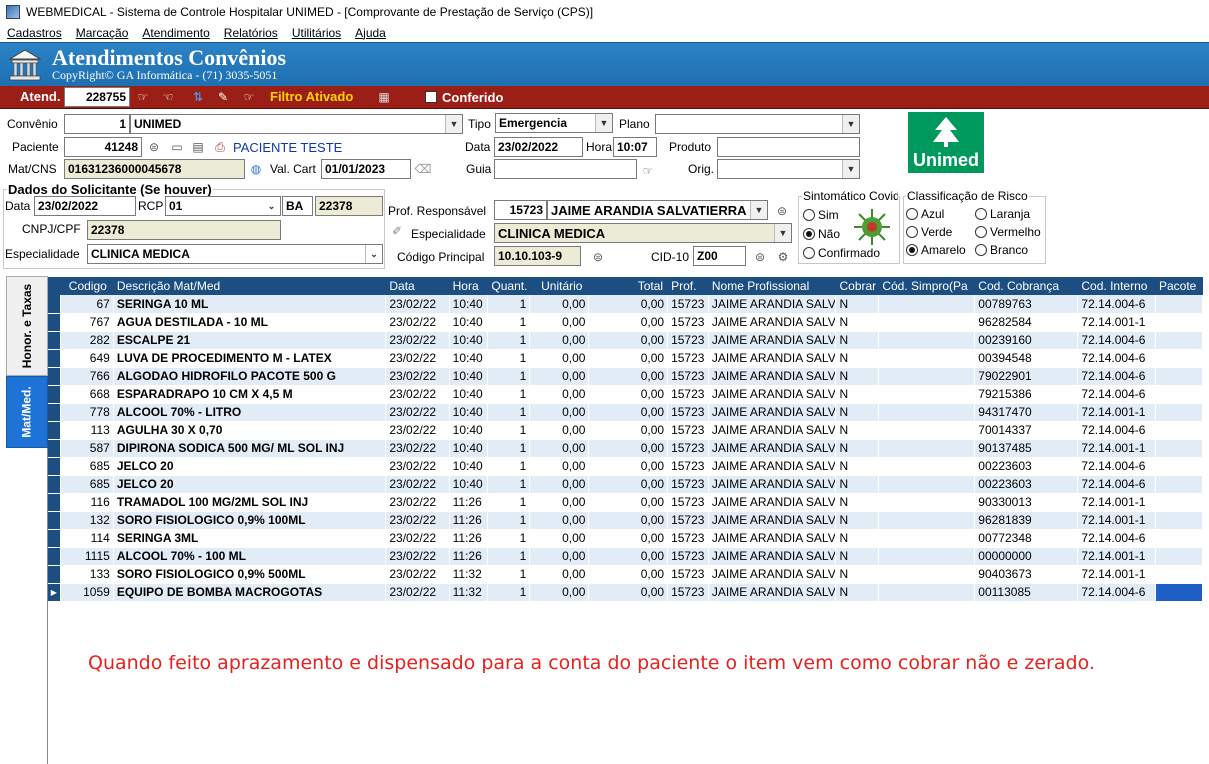 This screenshot has width=1209, height=764. What do you see at coordinates (87, 574) in the screenshot?
I see `cell-codigo: 133` at bounding box center [87, 574].